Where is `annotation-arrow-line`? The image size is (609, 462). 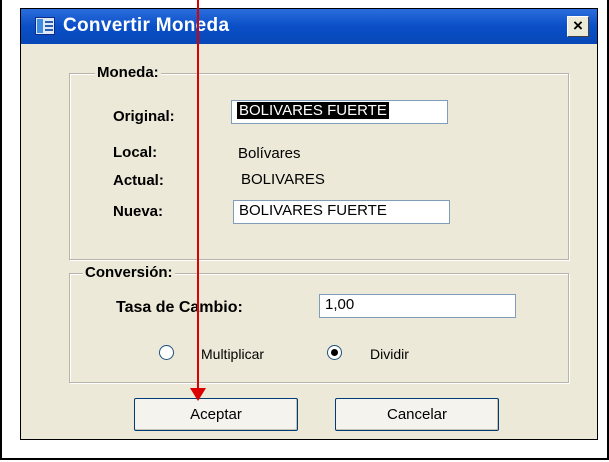 annotation-arrow-line is located at coordinates (198, 196).